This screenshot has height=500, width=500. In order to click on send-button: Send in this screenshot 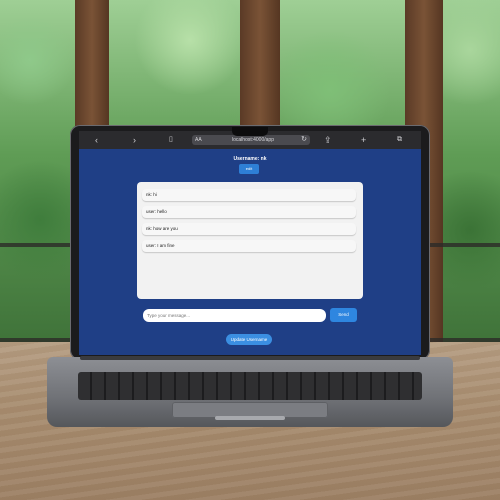, I will do `click(343, 315)`.